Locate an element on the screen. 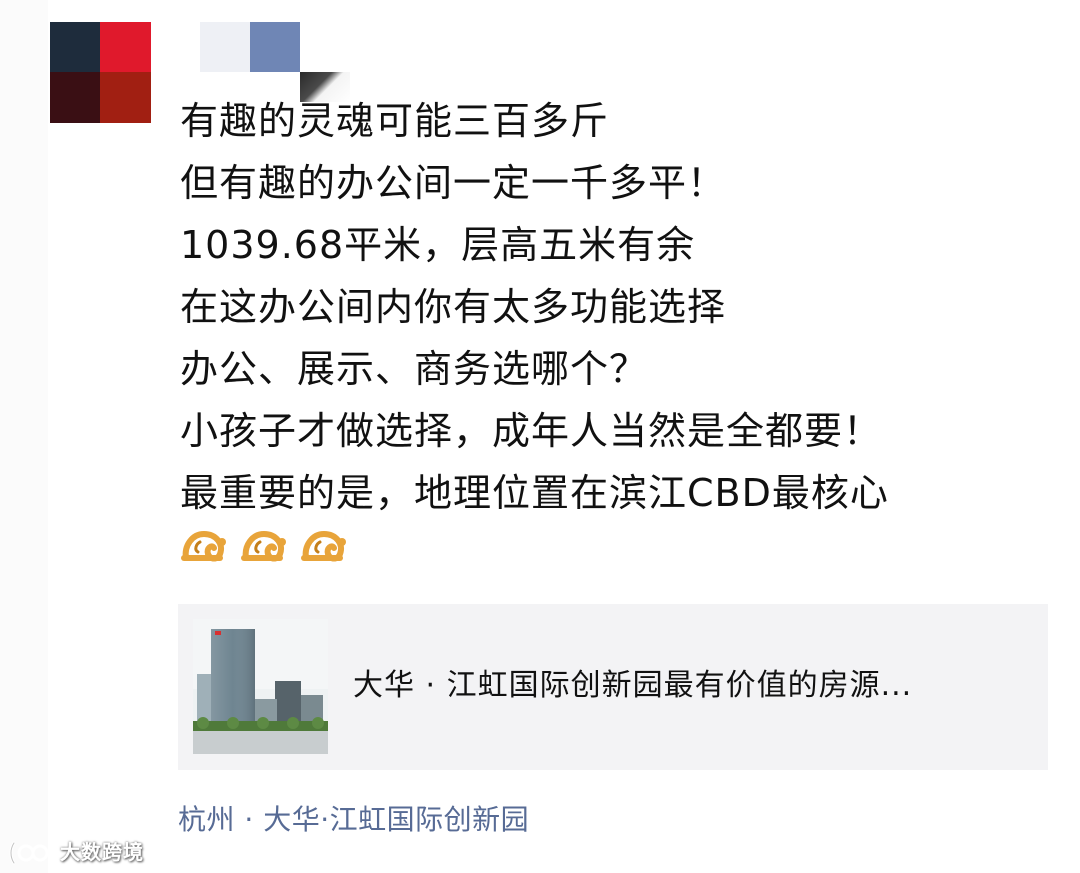  post-line: 办公、展示、商务选哪个？ is located at coordinates (414, 369).